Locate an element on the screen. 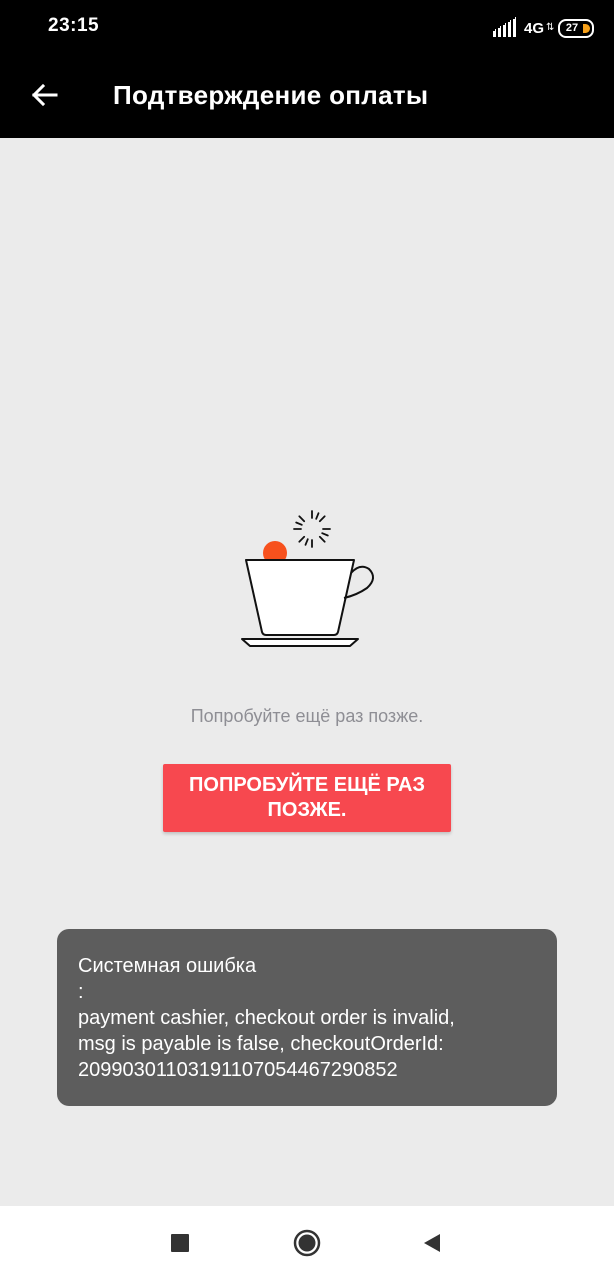  battery-fill is located at coordinates (586, 28).